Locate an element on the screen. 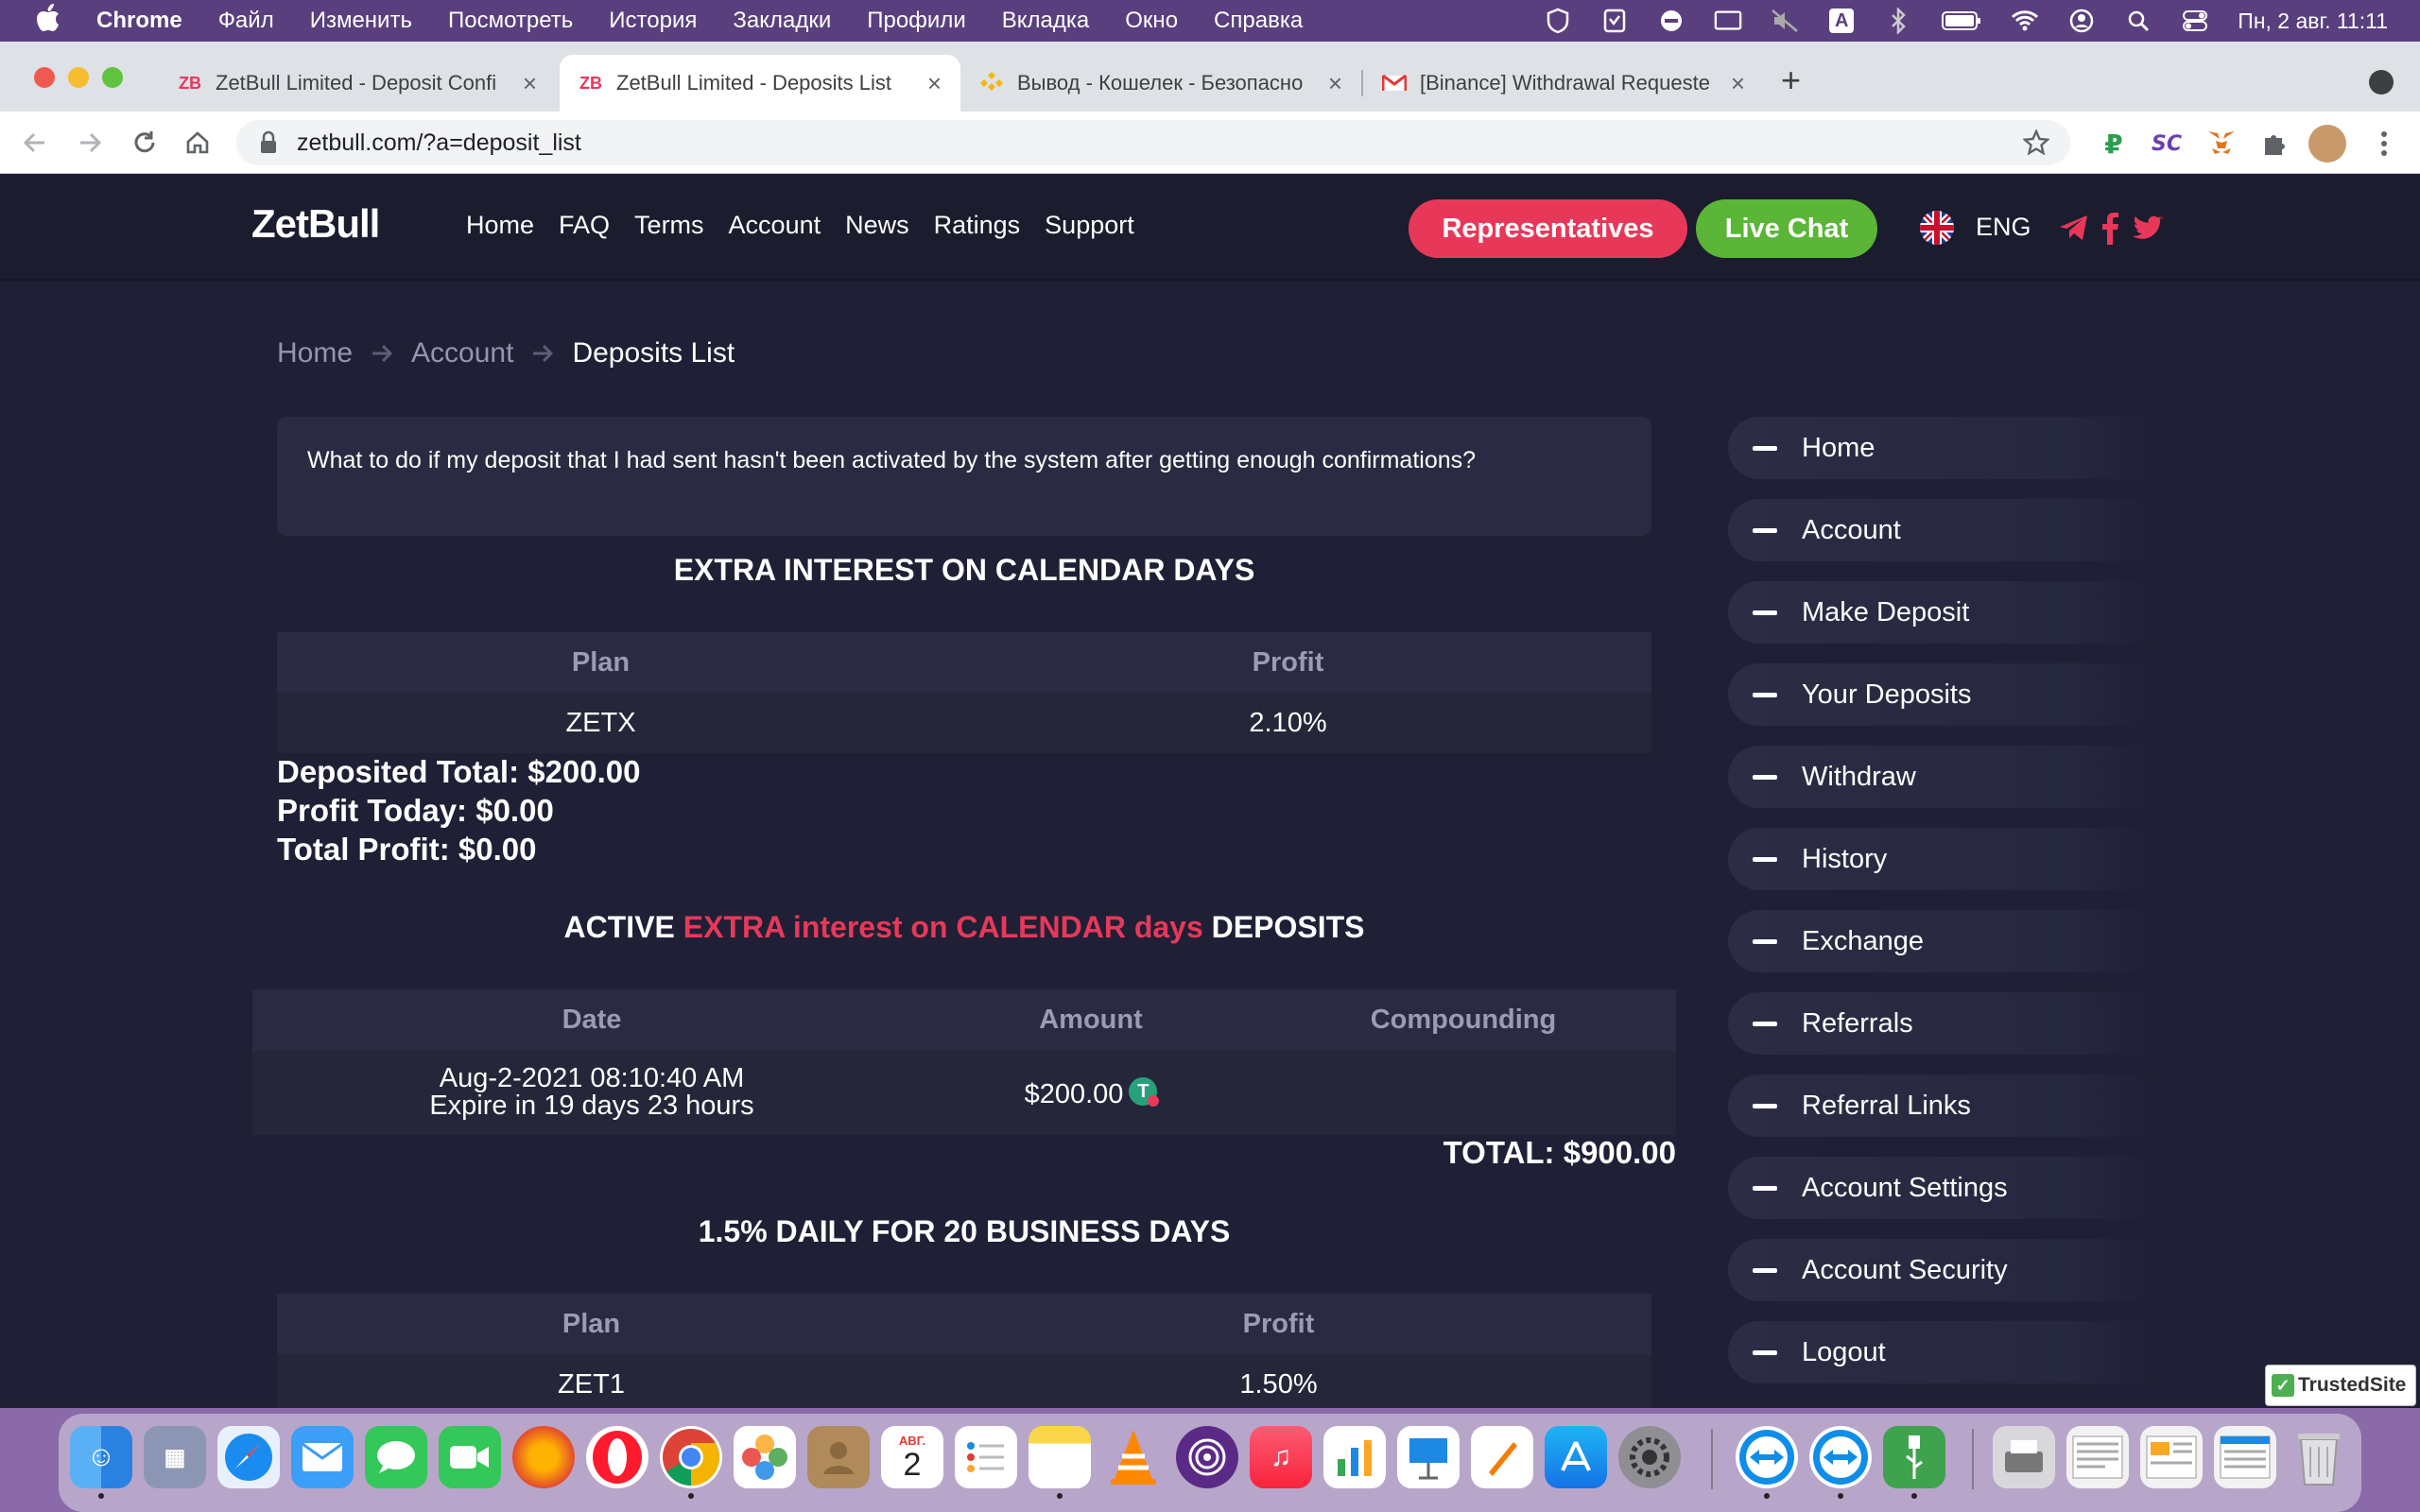  shield-check-icon is located at coordinates (1615, 21).